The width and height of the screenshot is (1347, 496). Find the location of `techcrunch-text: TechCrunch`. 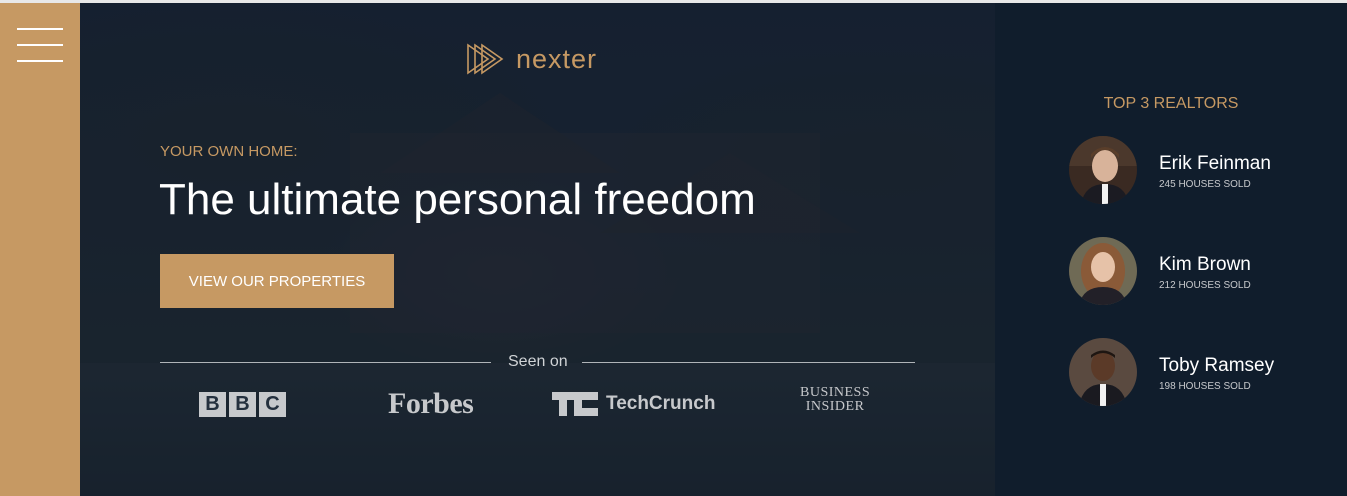

techcrunch-text: TechCrunch is located at coordinates (661, 403).